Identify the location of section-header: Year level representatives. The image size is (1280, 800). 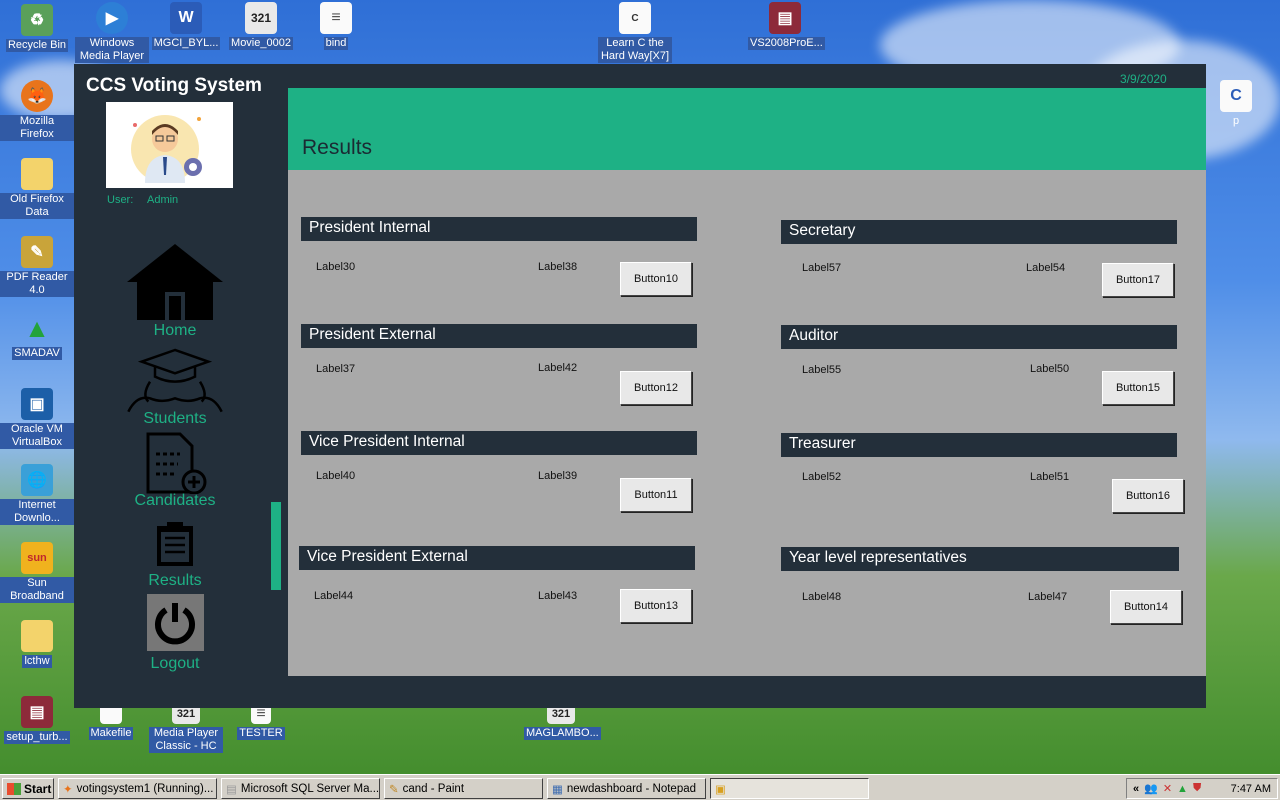
(980, 559).